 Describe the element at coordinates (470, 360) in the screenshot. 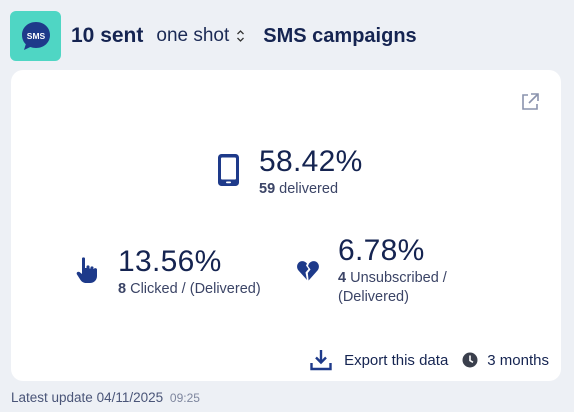

I see `clock-icon` at that location.